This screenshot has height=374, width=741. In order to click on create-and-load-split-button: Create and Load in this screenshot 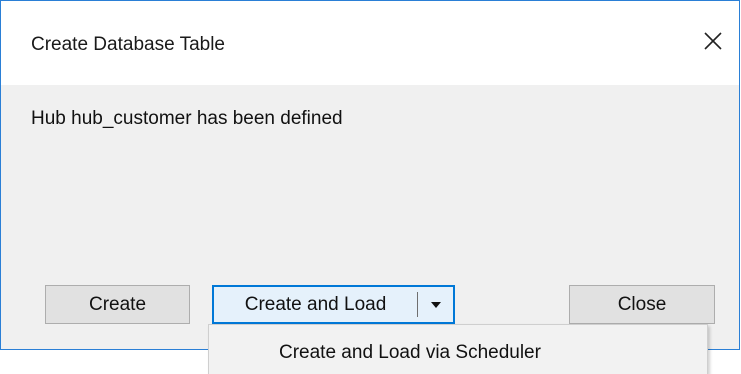, I will do `click(333, 304)`.